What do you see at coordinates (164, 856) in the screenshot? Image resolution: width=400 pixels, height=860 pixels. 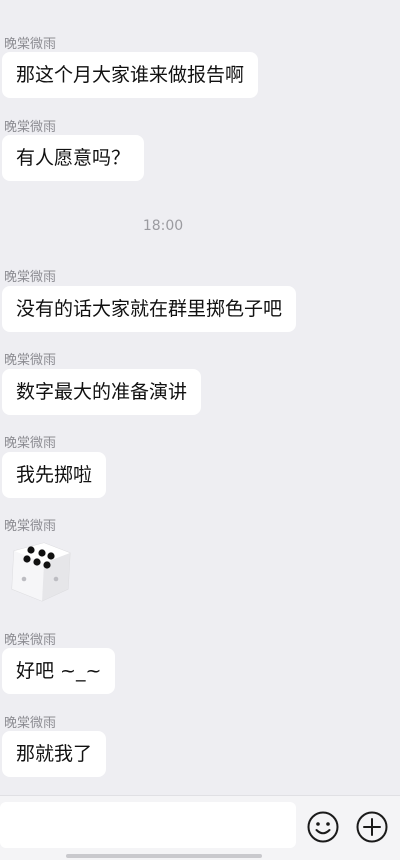 I see `home-indicator` at bounding box center [164, 856].